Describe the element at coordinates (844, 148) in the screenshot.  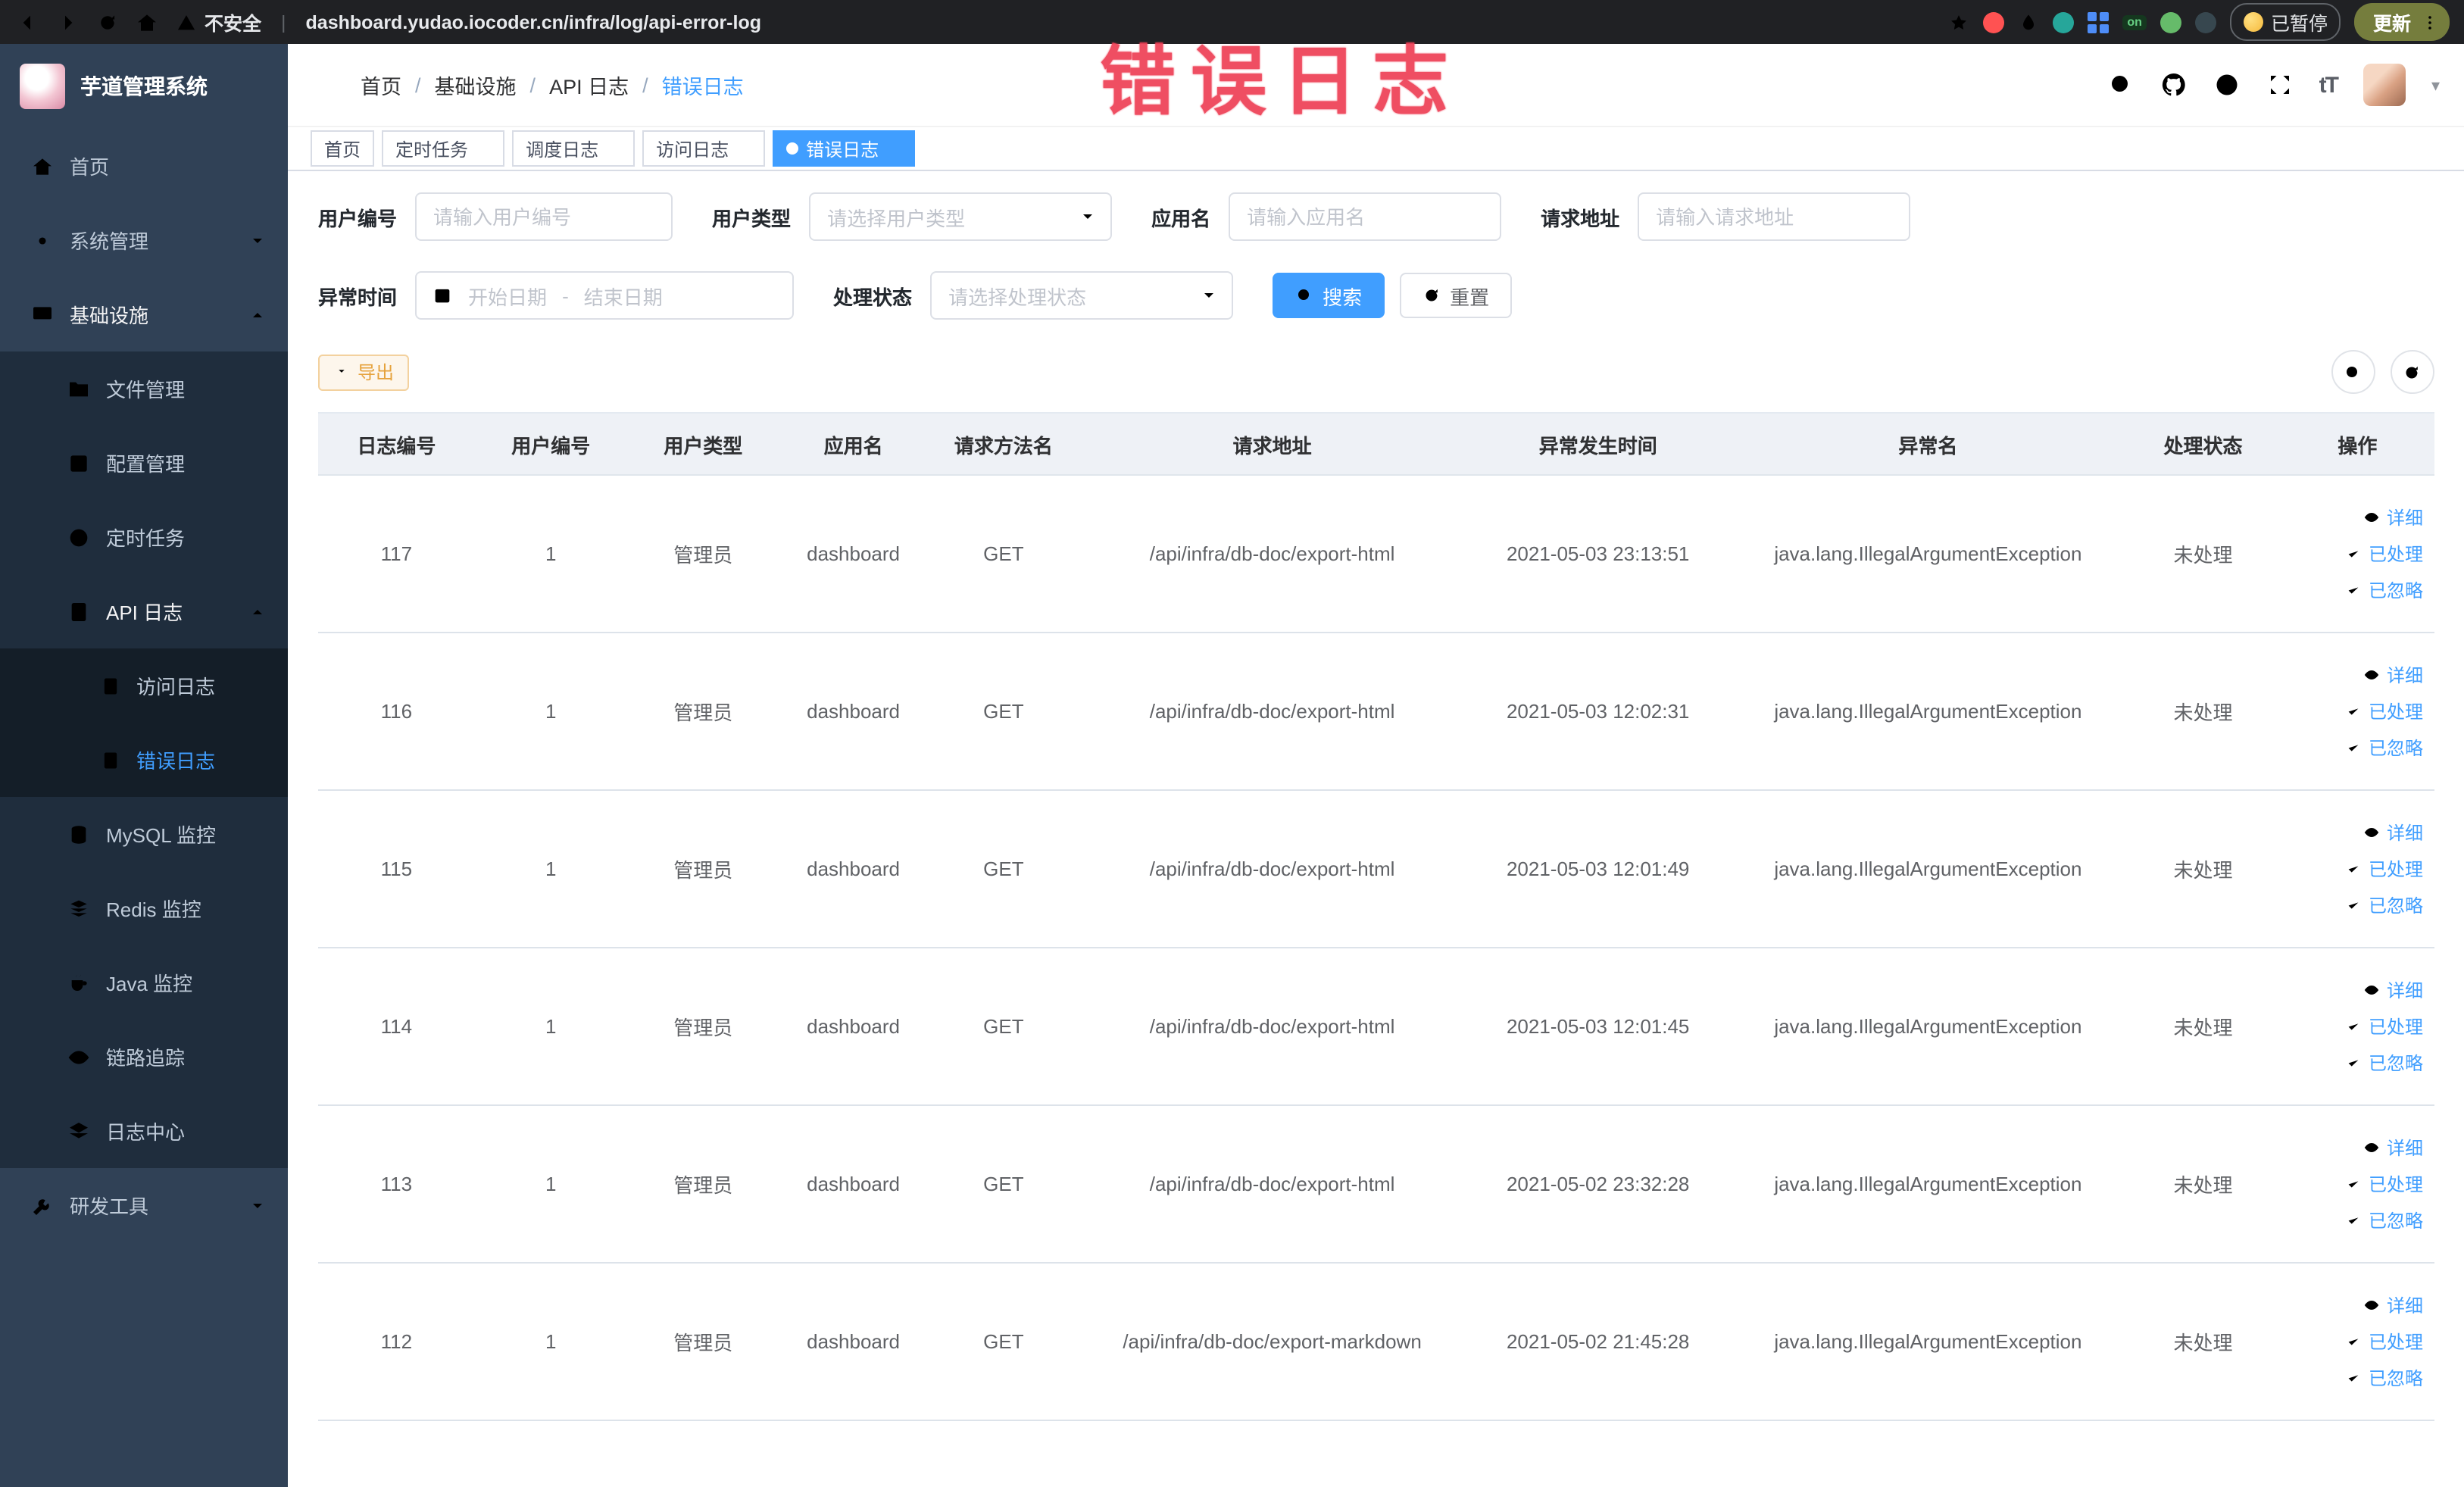
I see `tab-error-log: 错误日志` at that location.